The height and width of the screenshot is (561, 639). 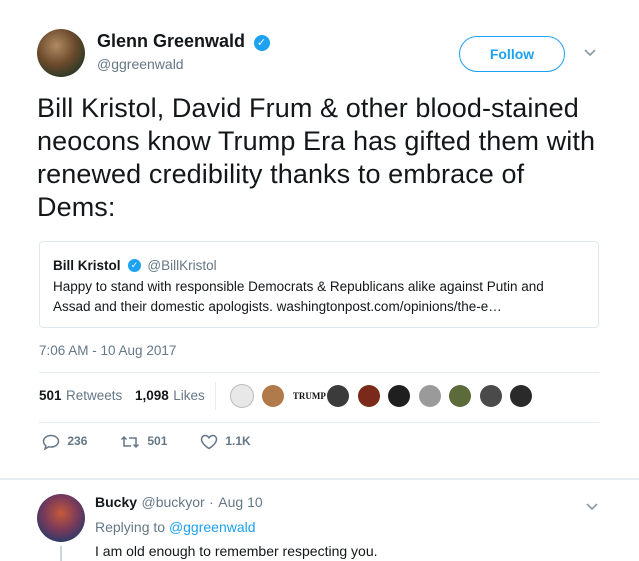 I want to click on author-name-row: Glenn Greenwald ✓, so click(x=183, y=41).